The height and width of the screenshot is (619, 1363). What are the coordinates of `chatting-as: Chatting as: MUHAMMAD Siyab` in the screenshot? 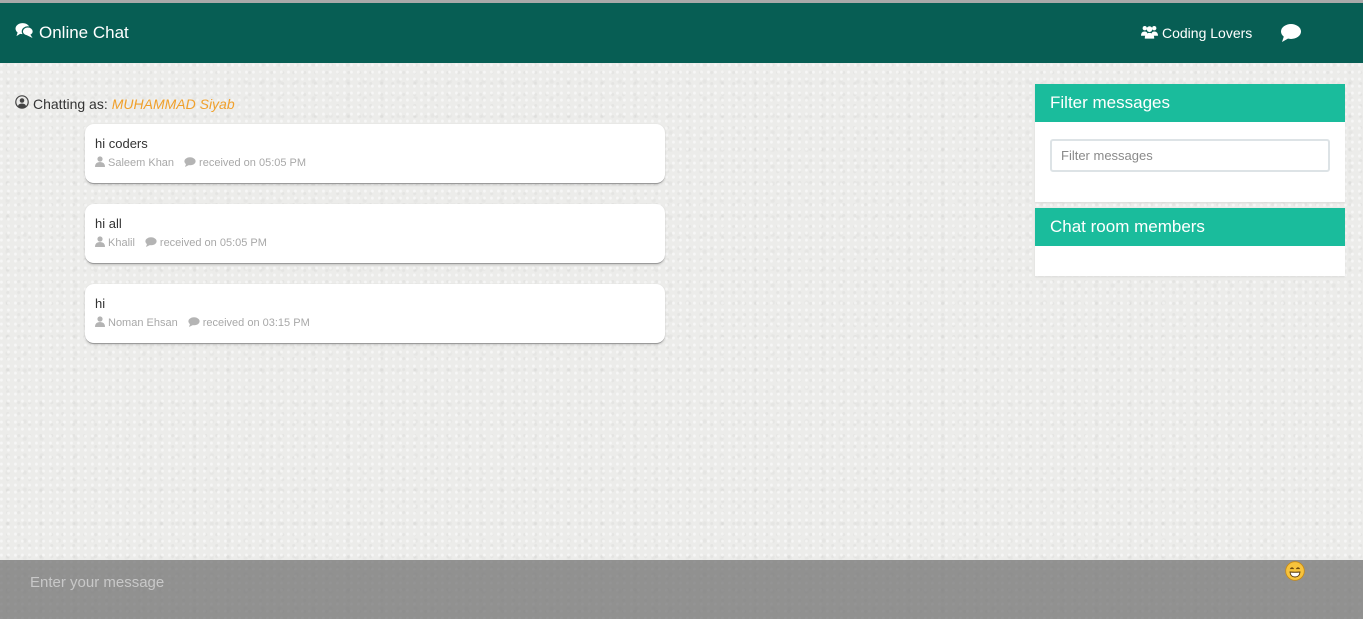 It's located at (125, 103).